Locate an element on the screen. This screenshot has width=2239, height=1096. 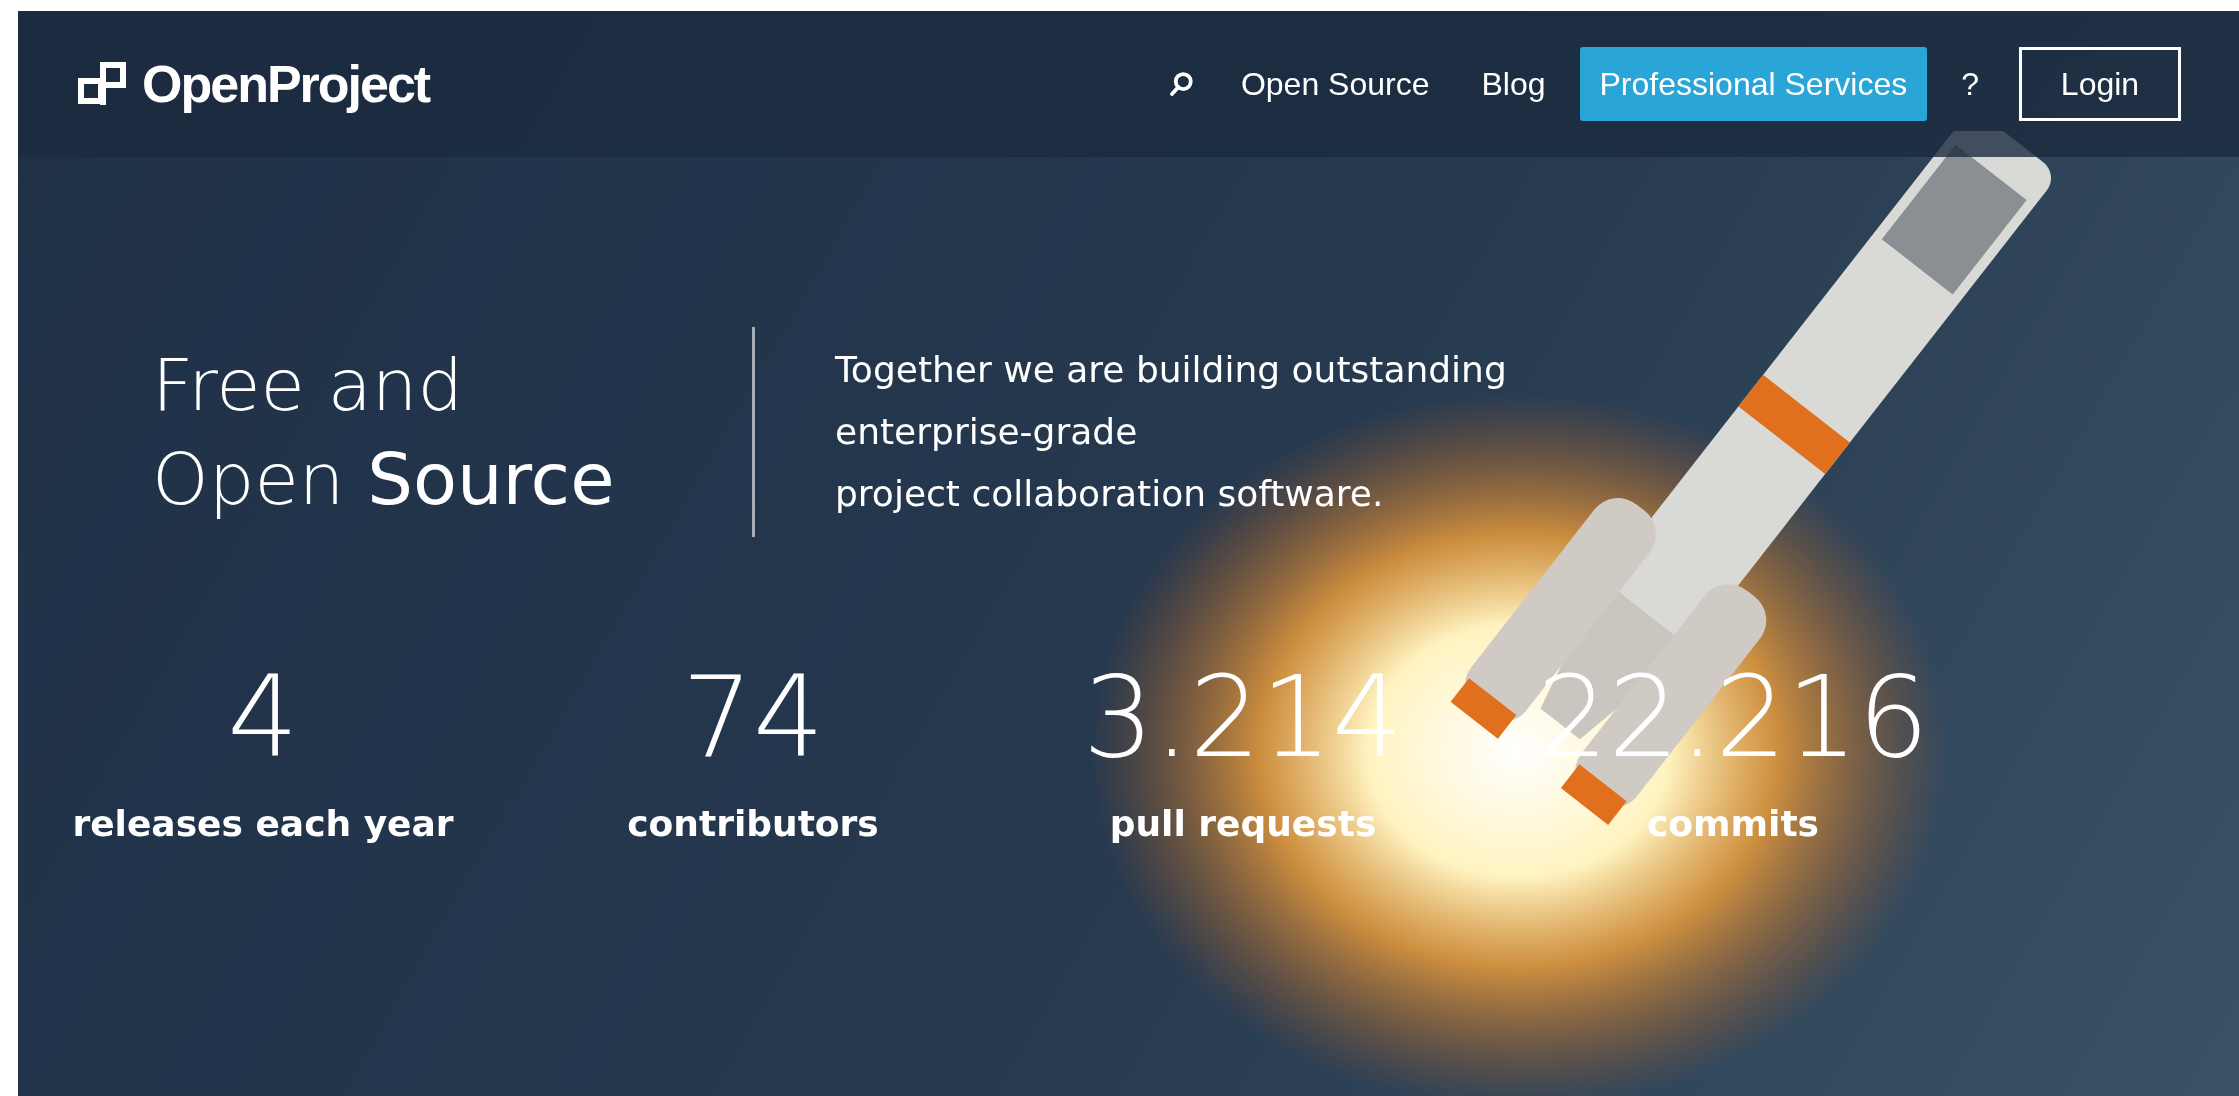
nav-link: ? is located at coordinates (1970, 84).